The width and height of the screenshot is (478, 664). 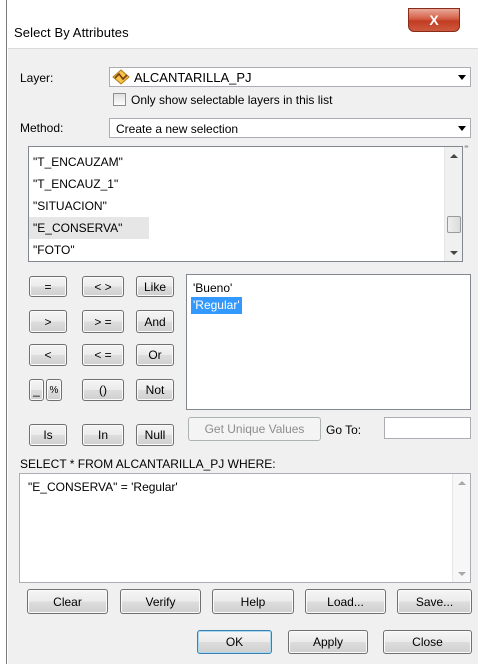 What do you see at coordinates (238, 250) in the screenshot?
I see `field-item: "FOTO"` at bounding box center [238, 250].